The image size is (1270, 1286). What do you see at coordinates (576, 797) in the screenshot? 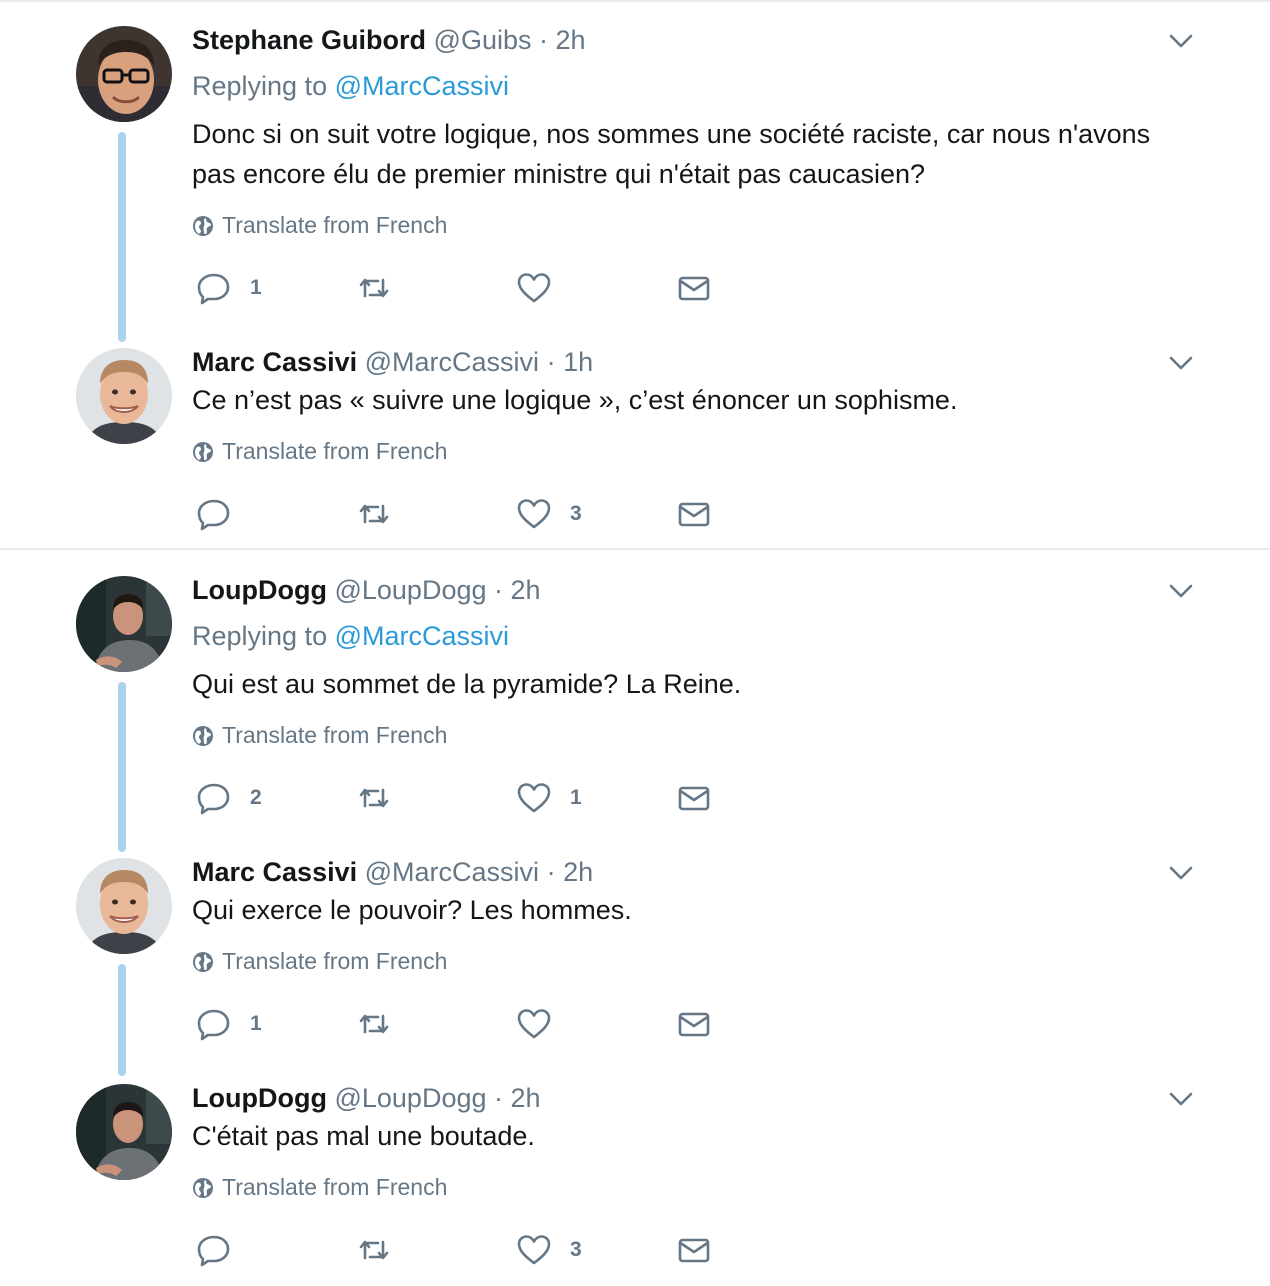
I see `like-count: 1` at bounding box center [576, 797].